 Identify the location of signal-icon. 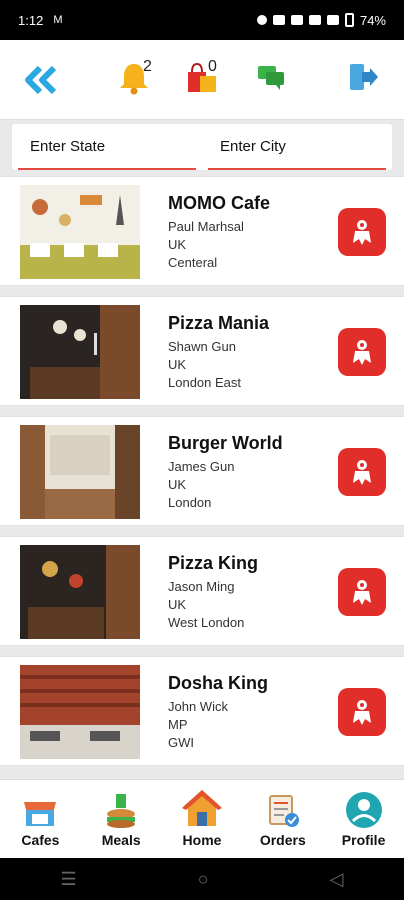
(314, 20).